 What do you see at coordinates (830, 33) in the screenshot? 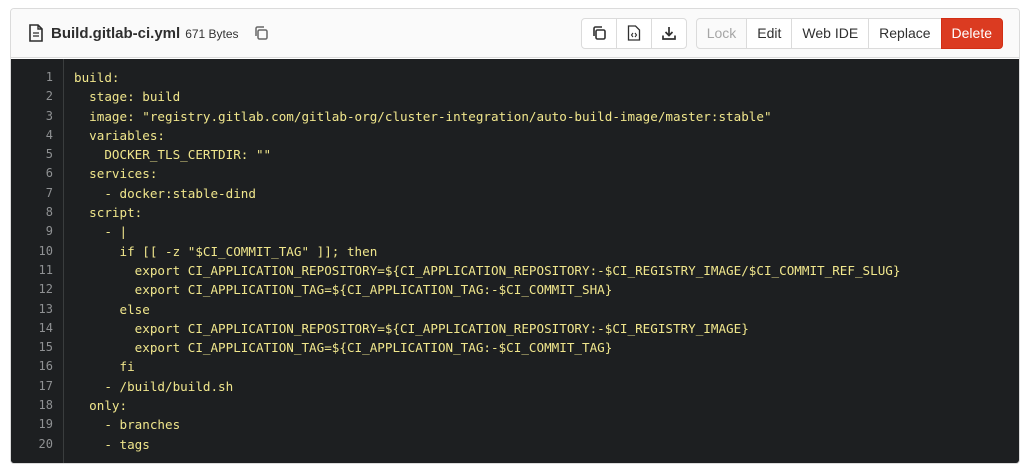
I see `web-ide-button: Web IDE` at bounding box center [830, 33].